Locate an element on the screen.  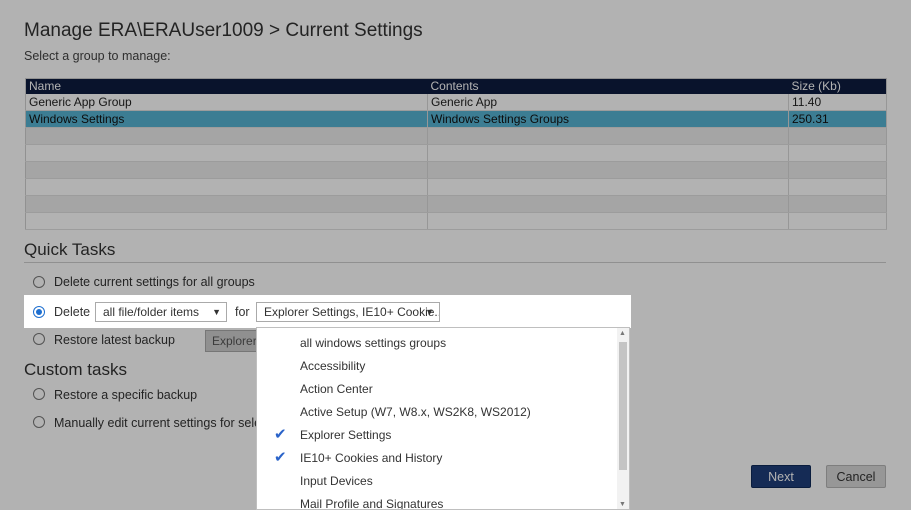
dropdown-item: Mail Profile and Signatures is located at coordinates (437, 500).